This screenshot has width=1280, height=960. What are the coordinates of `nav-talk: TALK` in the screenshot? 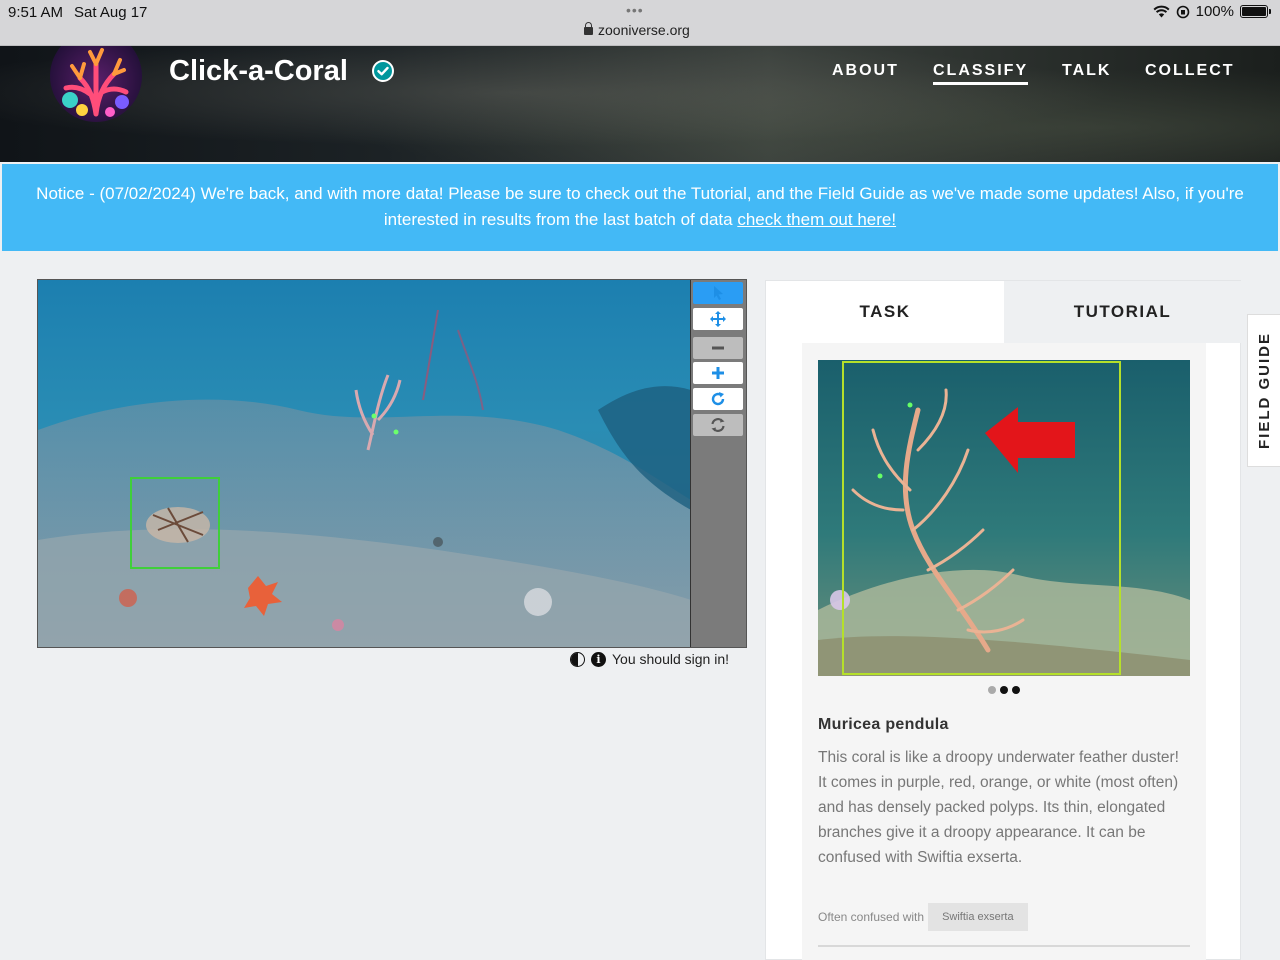 It's located at (1086, 71).